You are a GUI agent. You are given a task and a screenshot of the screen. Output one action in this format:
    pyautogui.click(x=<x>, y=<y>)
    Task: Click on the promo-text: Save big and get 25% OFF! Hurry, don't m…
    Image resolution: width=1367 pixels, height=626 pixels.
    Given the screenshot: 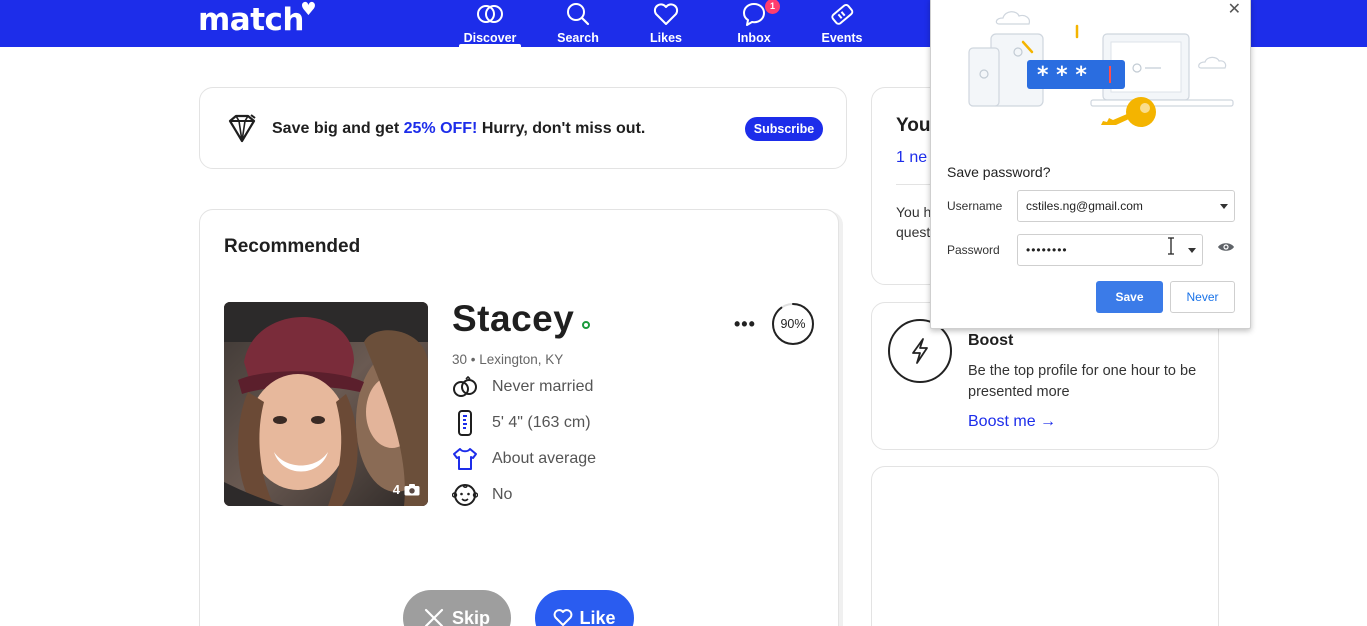 What is the action you would take?
    pyautogui.click(x=459, y=128)
    